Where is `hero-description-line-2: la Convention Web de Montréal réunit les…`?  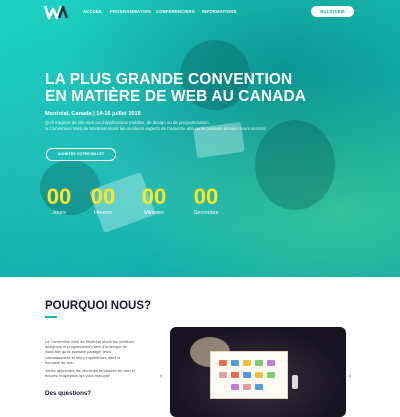 hero-description-line-2: la Convention Web de Montréal réunit les… is located at coordinates (156, 128).